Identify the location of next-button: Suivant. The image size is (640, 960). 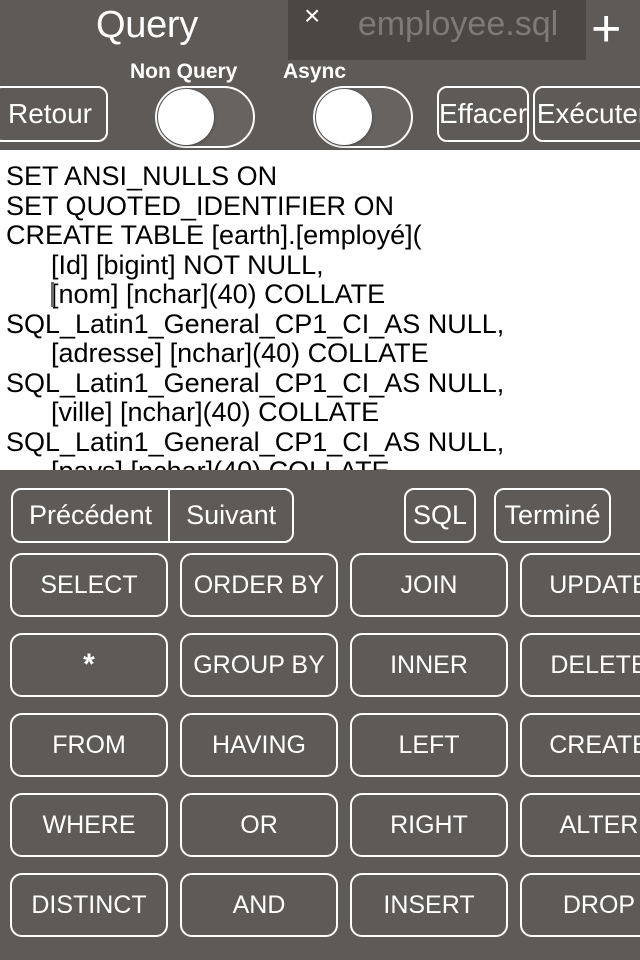
(230, 515).